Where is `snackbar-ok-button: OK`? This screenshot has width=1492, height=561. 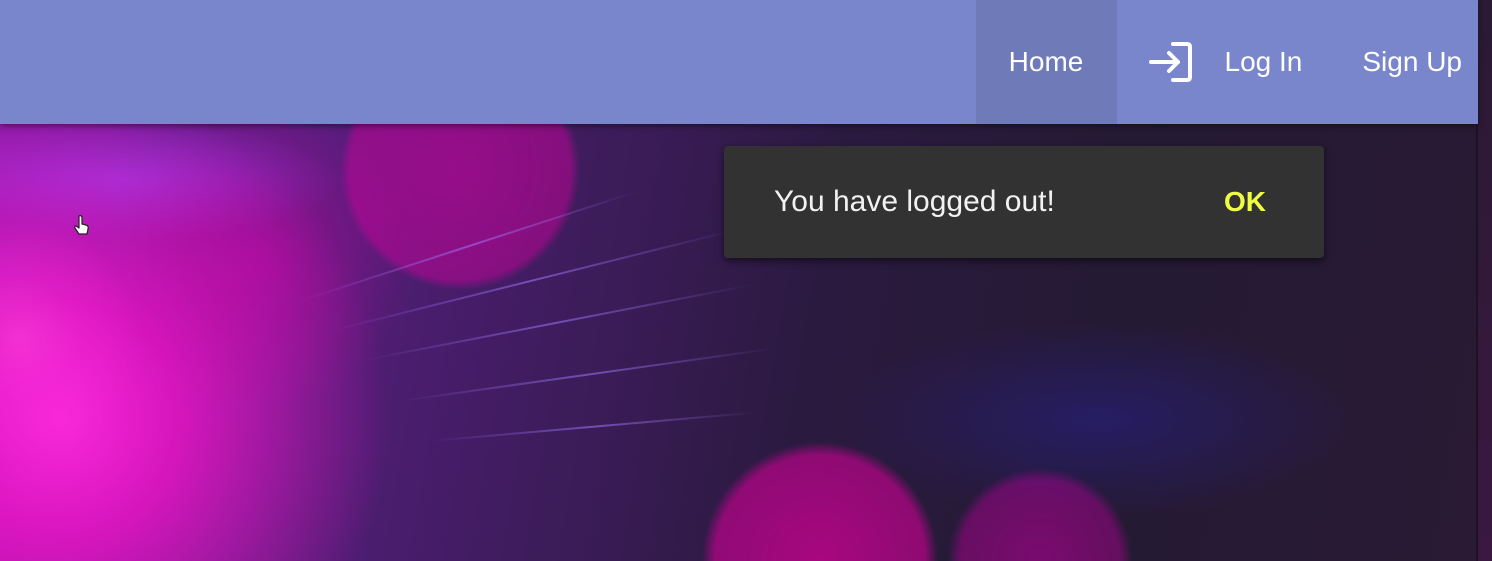
snackbar-ok-button: OK is located at coordinates (1245, 202).